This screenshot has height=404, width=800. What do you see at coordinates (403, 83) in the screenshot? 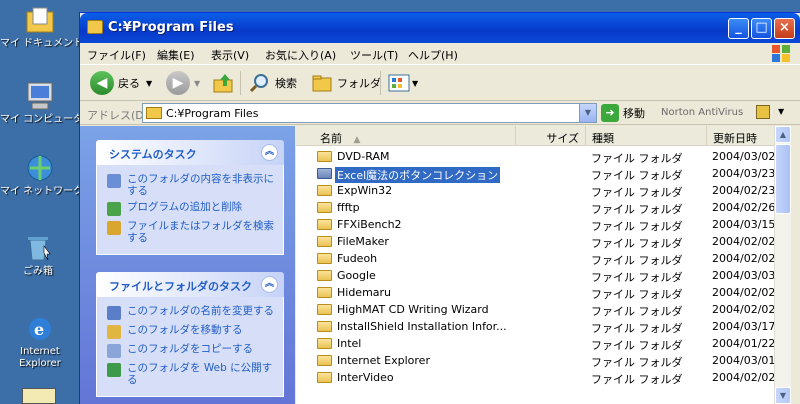
I see `views-button: ▼` at bounding box center [403, 83].